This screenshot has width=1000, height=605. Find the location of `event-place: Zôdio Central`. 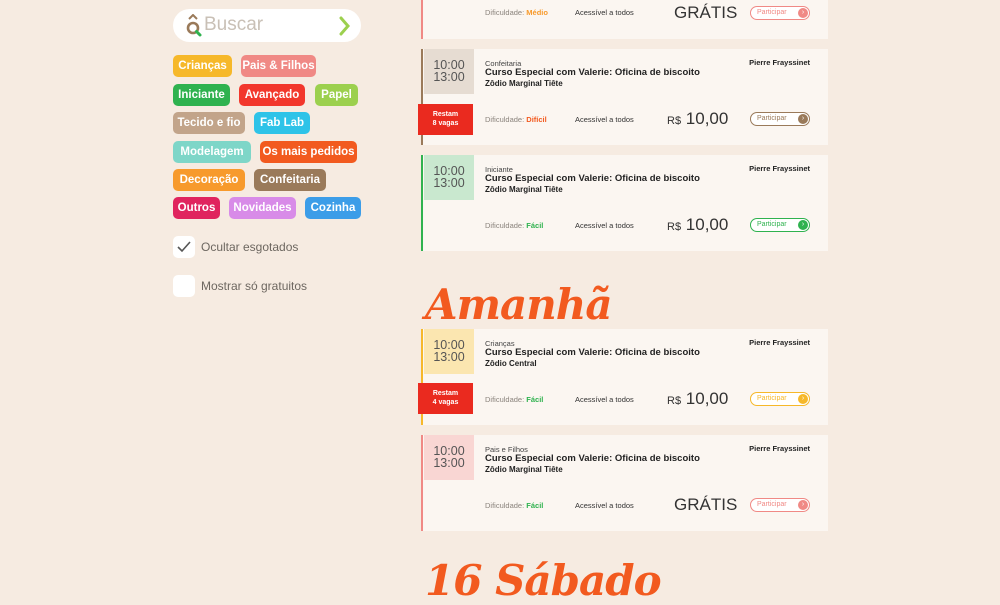

event-place: Zôdio Central is located at coordinates (511, 363).